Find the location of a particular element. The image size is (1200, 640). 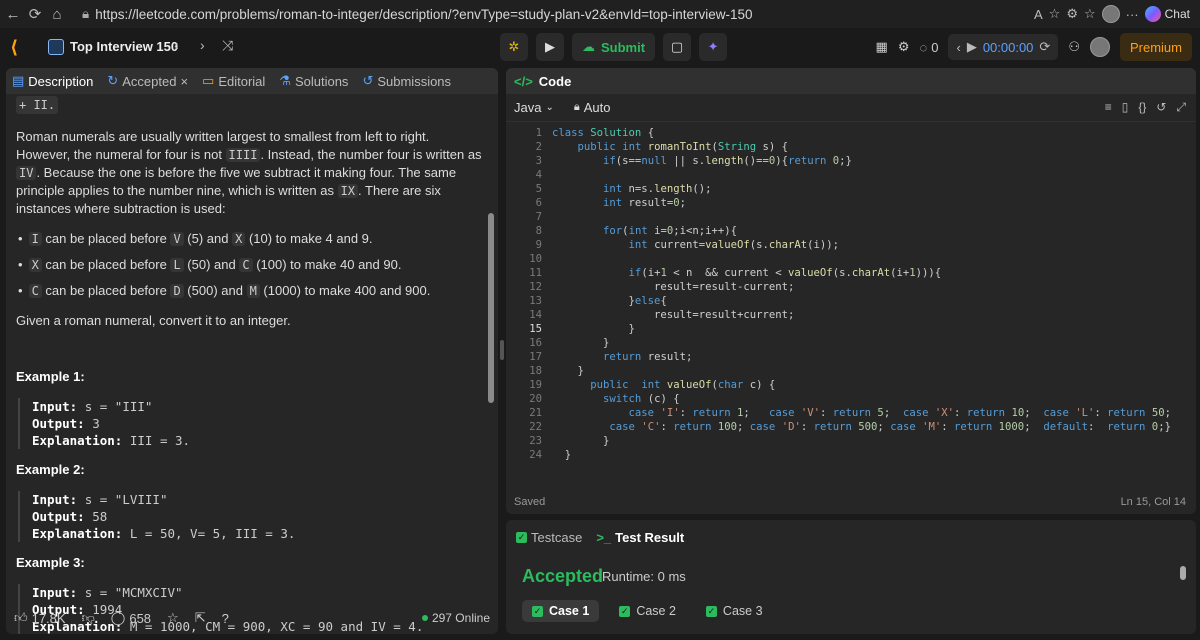

tab-solutions: ⚗ Solutions is located at coordinates (313, 81).